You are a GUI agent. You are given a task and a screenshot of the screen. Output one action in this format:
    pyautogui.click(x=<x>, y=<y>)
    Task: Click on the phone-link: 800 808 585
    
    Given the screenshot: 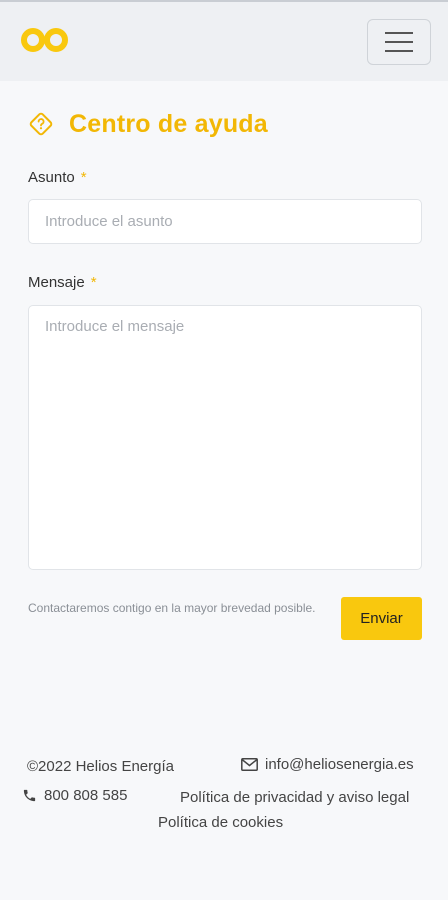 What is the action you would take?
    pyautogui.click(x=74, y=795)
    